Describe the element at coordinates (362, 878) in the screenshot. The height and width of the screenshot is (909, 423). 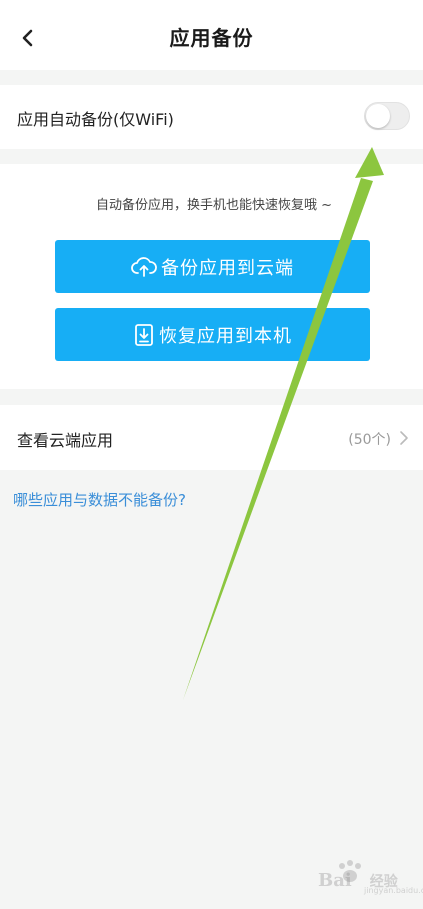
I see `baidu-jingyan-watermark: Bai经验 jingyan.baidu.com` at that location.